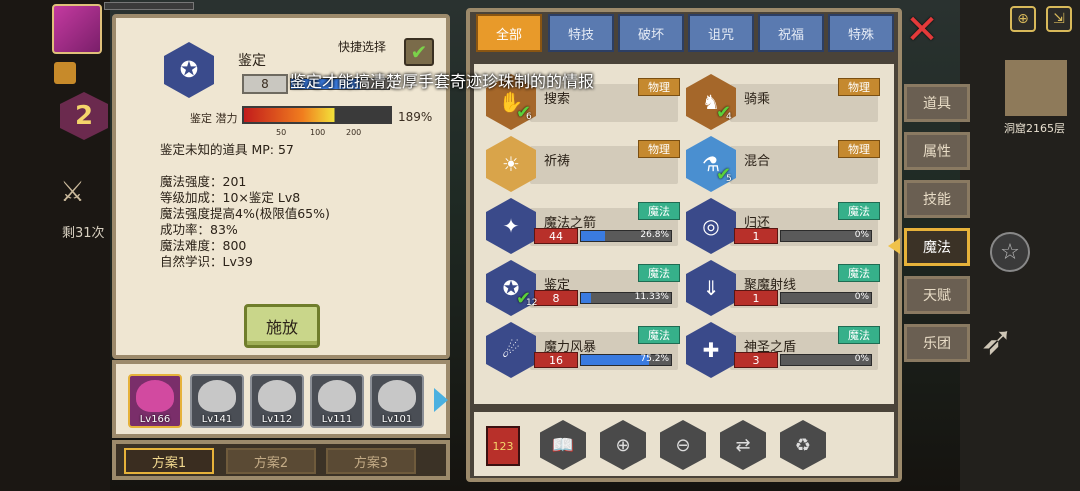  I want to click on recycle-icon: ♻, so click(803, 445).